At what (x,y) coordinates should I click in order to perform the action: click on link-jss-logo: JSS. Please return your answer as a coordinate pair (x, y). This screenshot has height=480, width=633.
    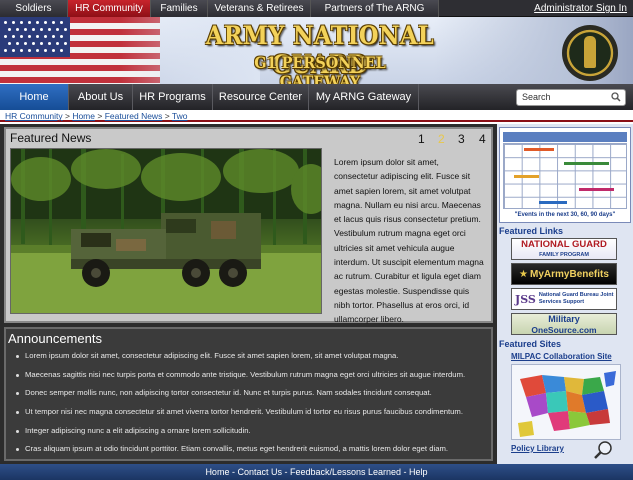
    Looking at the image, I should click on (525, 299).